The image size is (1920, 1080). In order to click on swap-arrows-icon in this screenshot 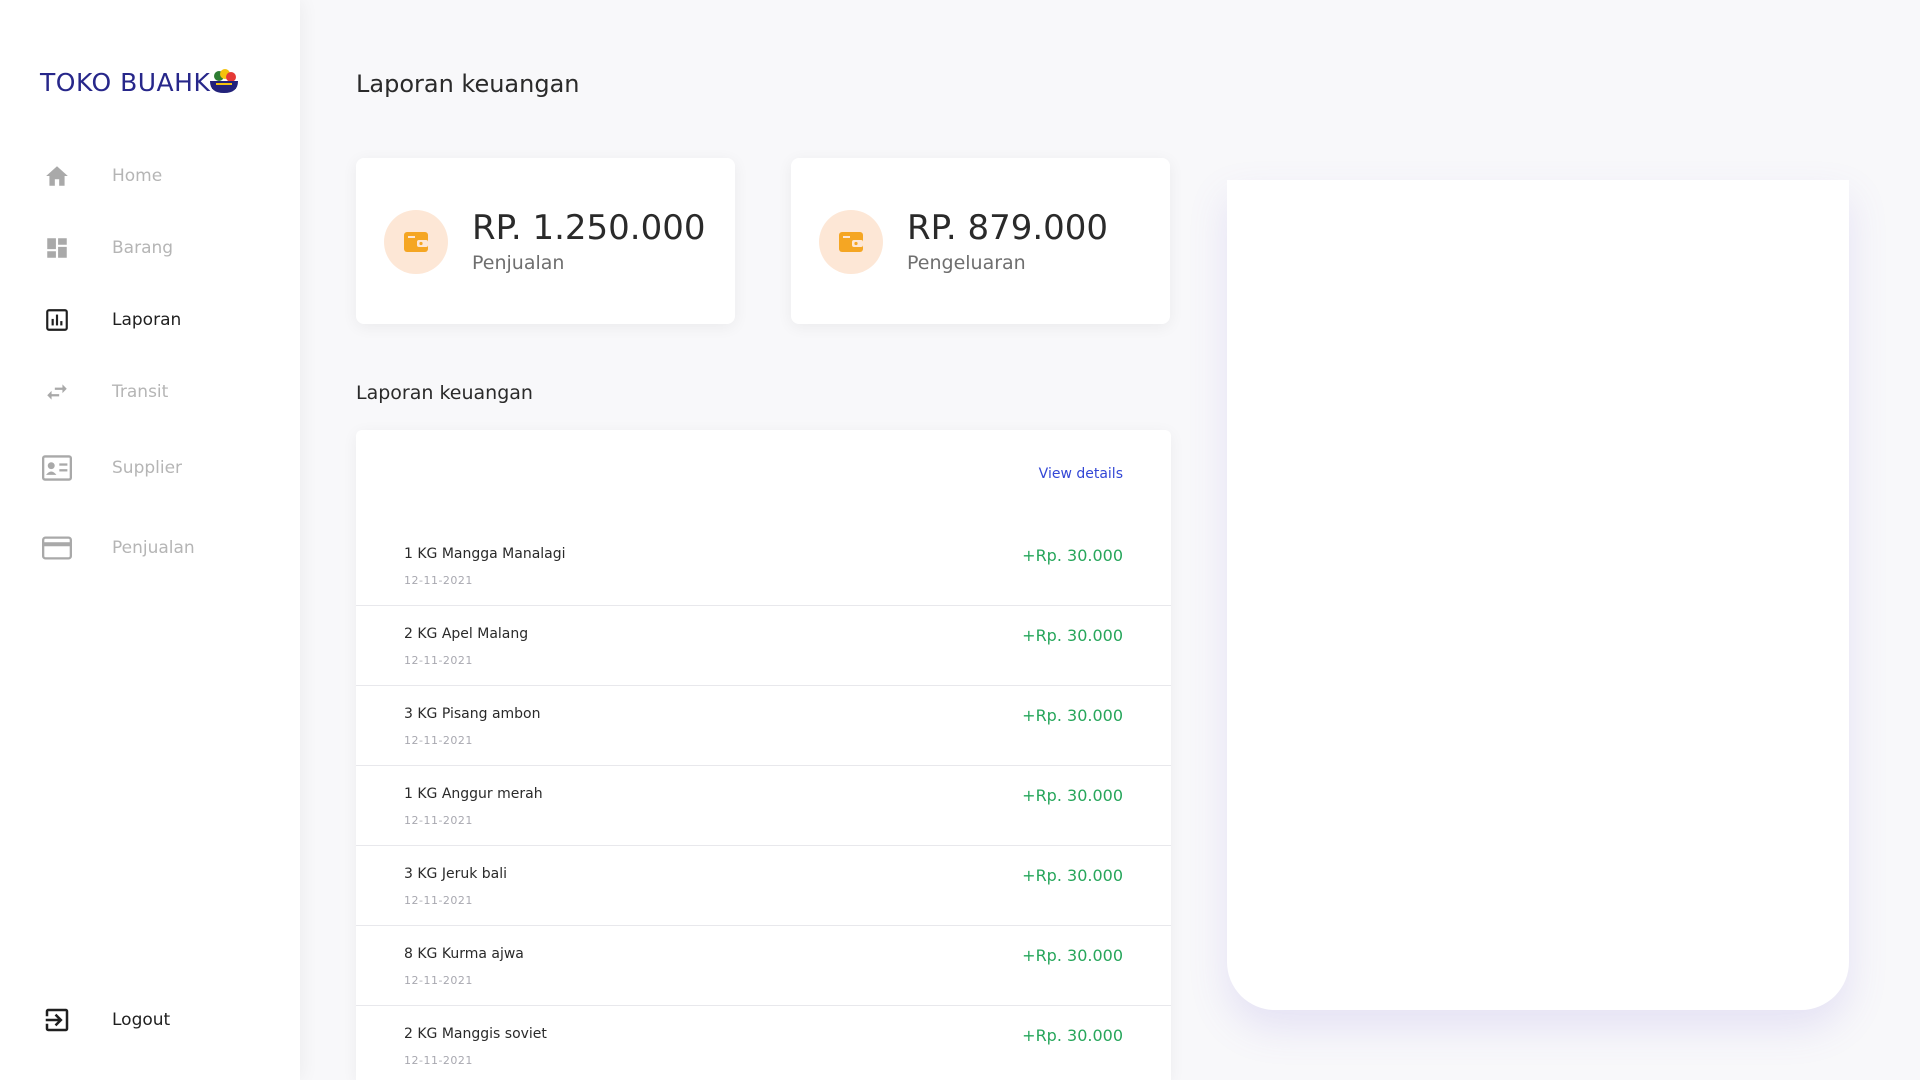, I will do `click(57, 392)`.